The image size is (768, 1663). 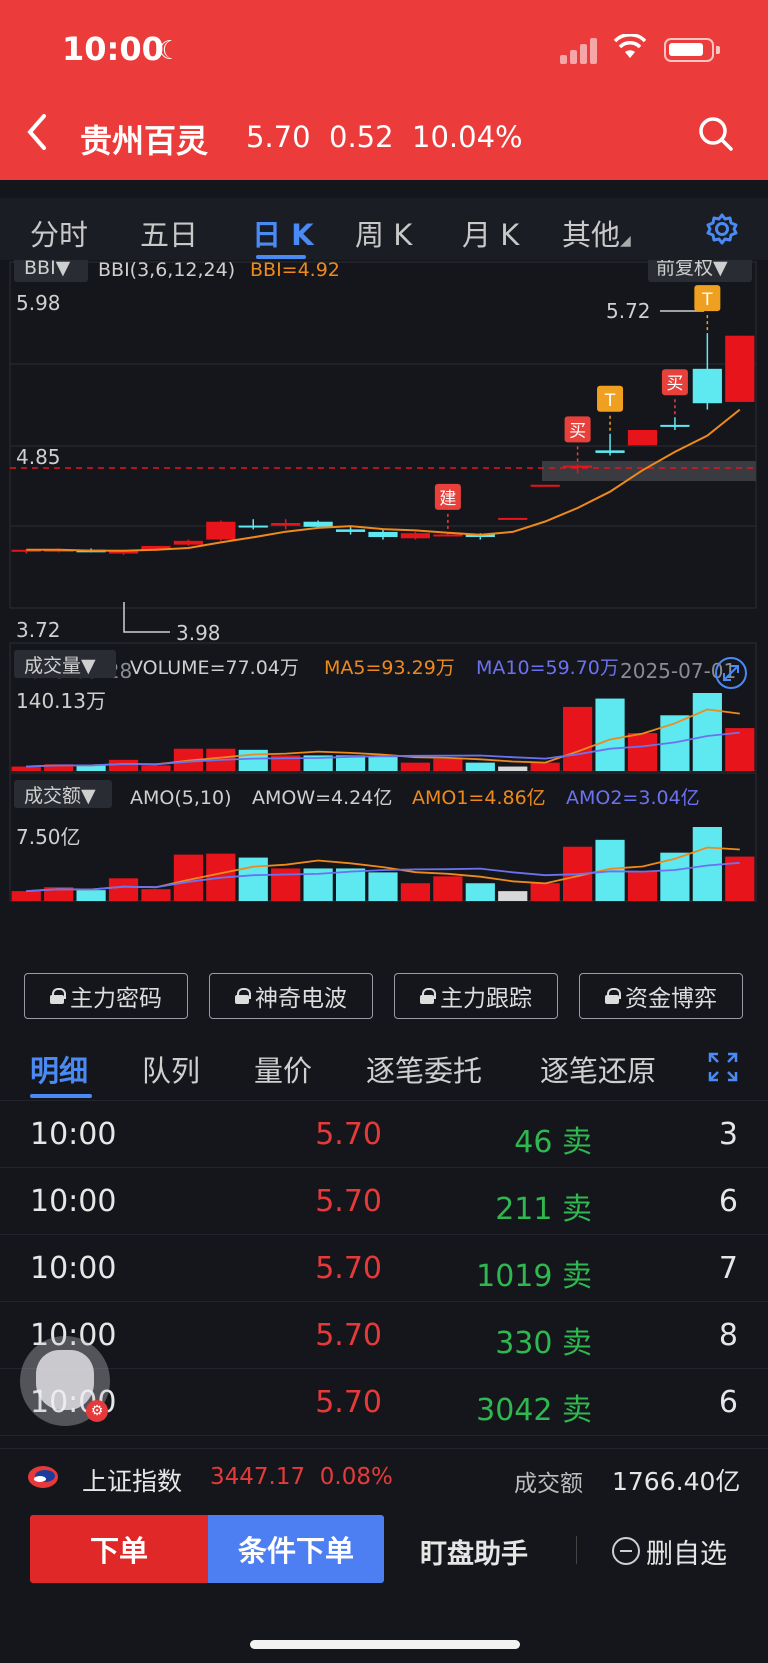 What do you see at coordinates (61, 701) in the screenshot?
I see `volume-max: 140.13万` at bounding box center [61, 701].